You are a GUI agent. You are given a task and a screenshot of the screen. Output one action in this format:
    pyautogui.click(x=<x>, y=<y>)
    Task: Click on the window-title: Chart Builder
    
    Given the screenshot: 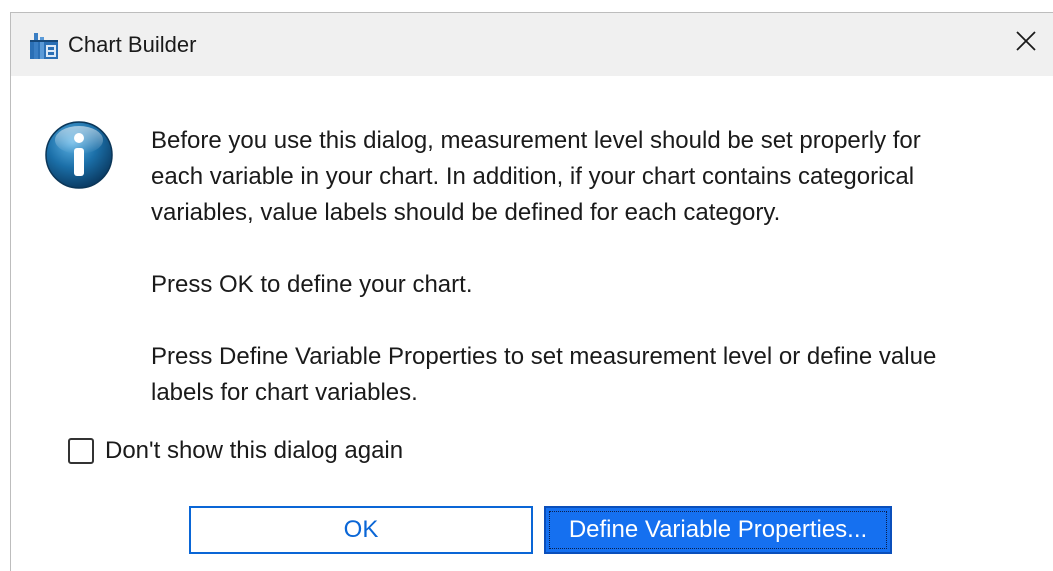 What is the action you would take?
    pyautogui.click(x=132, y=44)
    